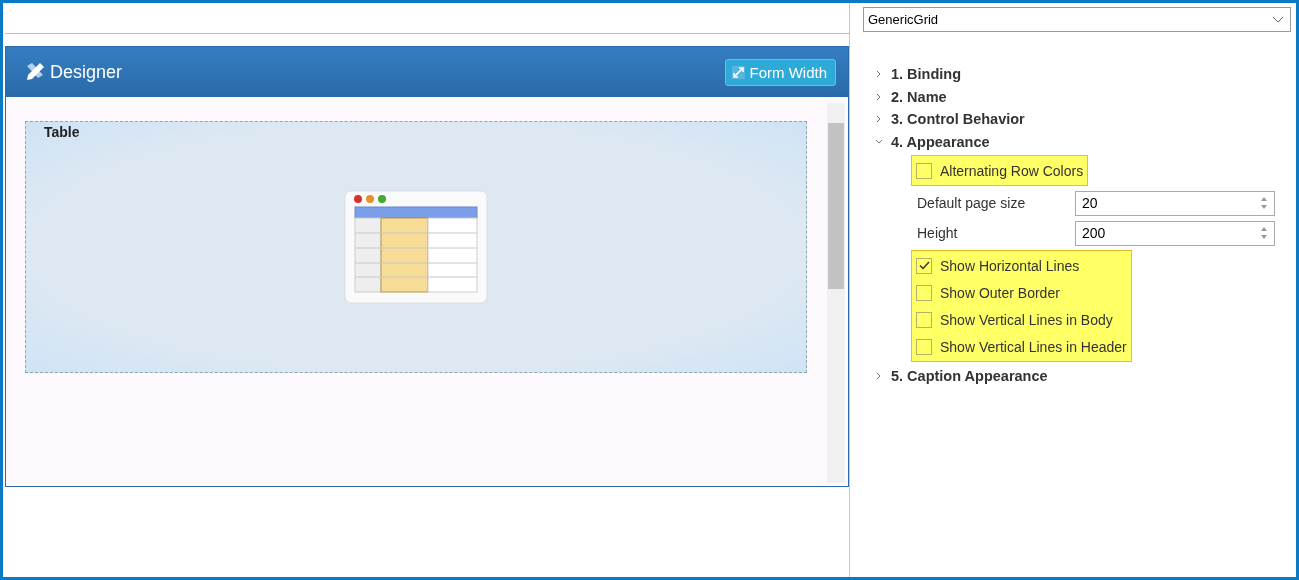  Describe the element at coordinates (739, 72) in the screenshot. I see `expand-icon` at that location.